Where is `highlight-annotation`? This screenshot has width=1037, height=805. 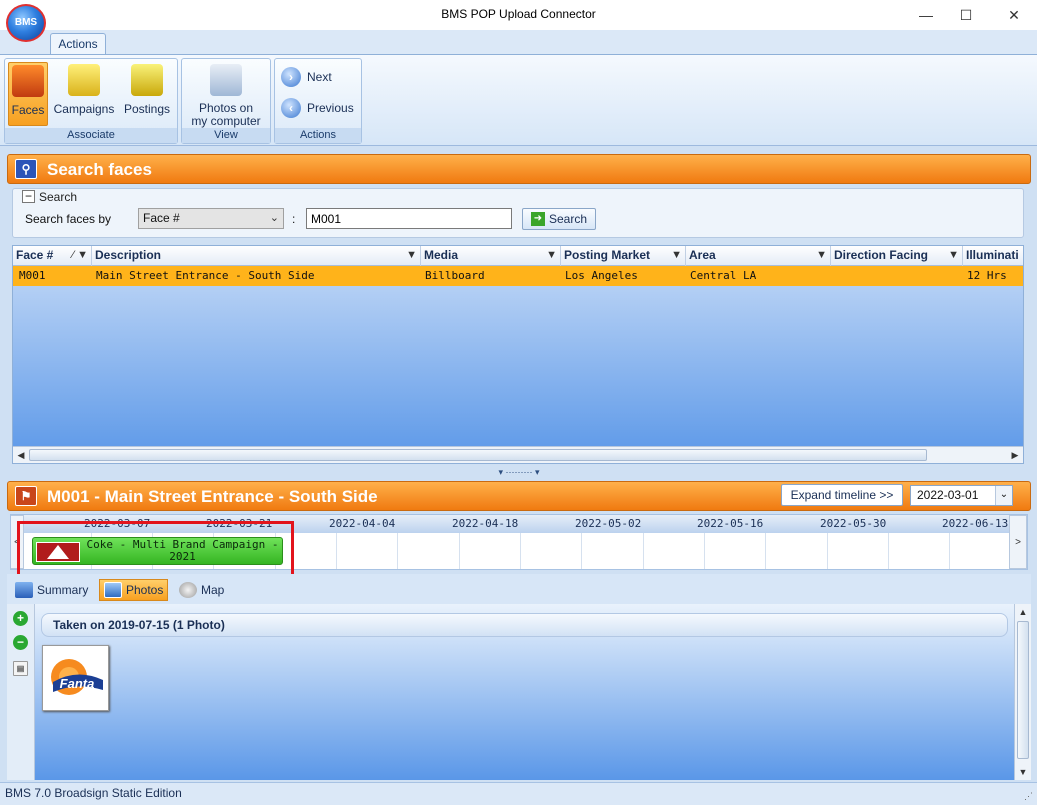 highlight-annotation is located at coordinates (155, 549).